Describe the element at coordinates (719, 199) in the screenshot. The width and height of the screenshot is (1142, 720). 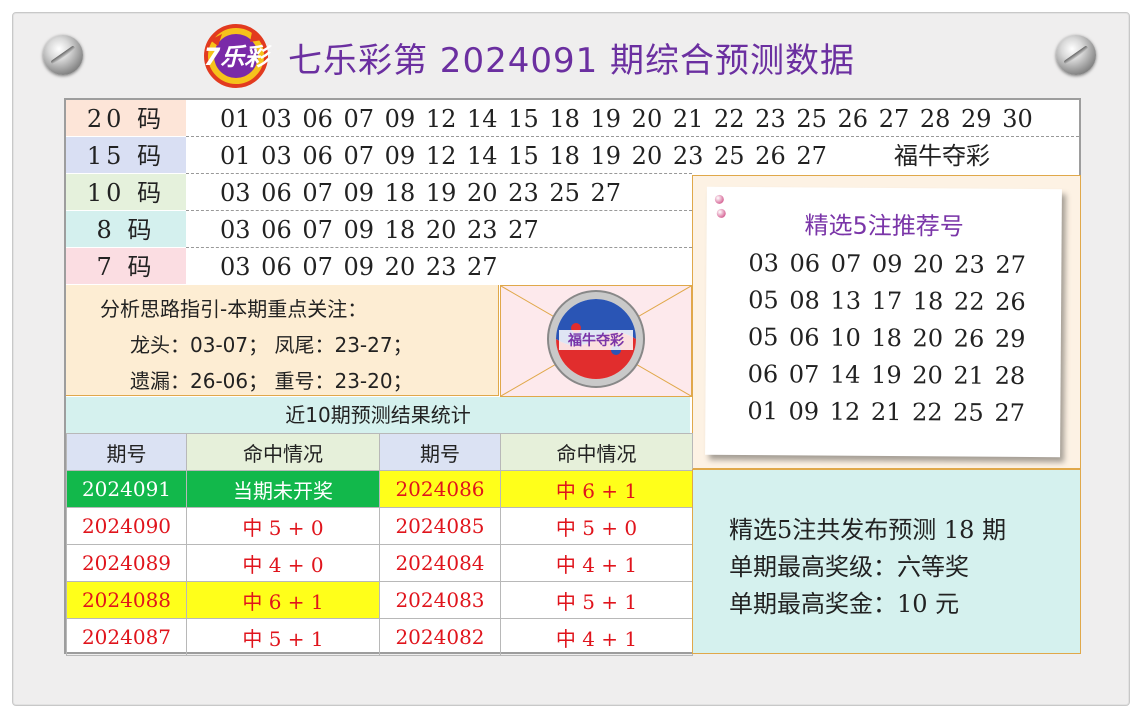
I see `pin-icon` at that location.